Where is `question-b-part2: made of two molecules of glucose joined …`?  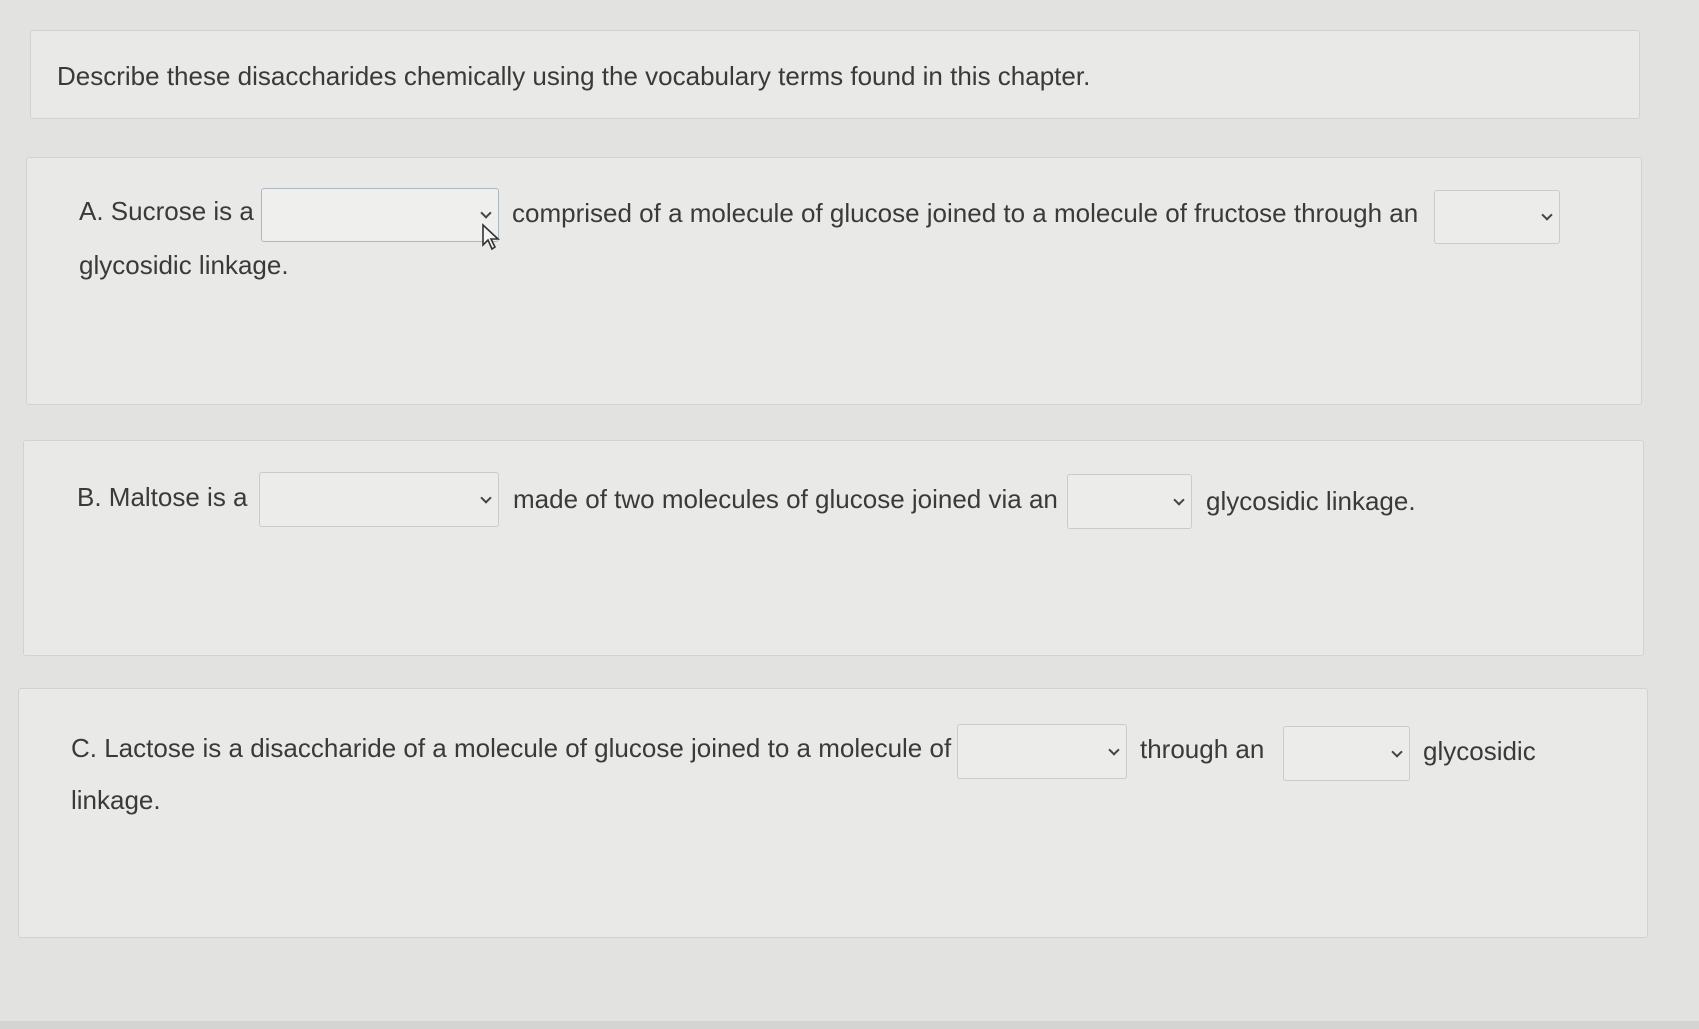
question-b-part2: made of two molecules of glucose joined … is located at coordinates (785, 499).